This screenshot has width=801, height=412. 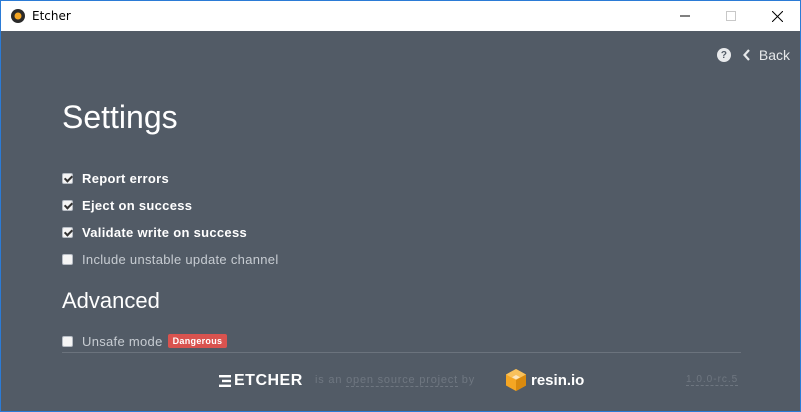 I want to click on option-unstable-channel: Include unstable update channel, so click(x=170, y=259).